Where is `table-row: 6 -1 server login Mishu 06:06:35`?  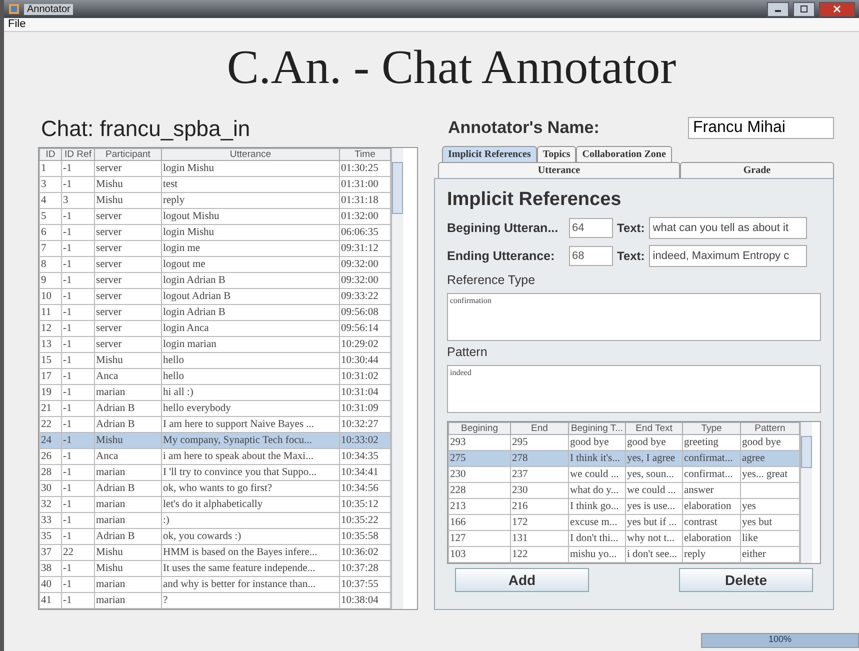 table-row: 6 -1 server login Mishu 06:06:35 is located at coordinates (215, 232).